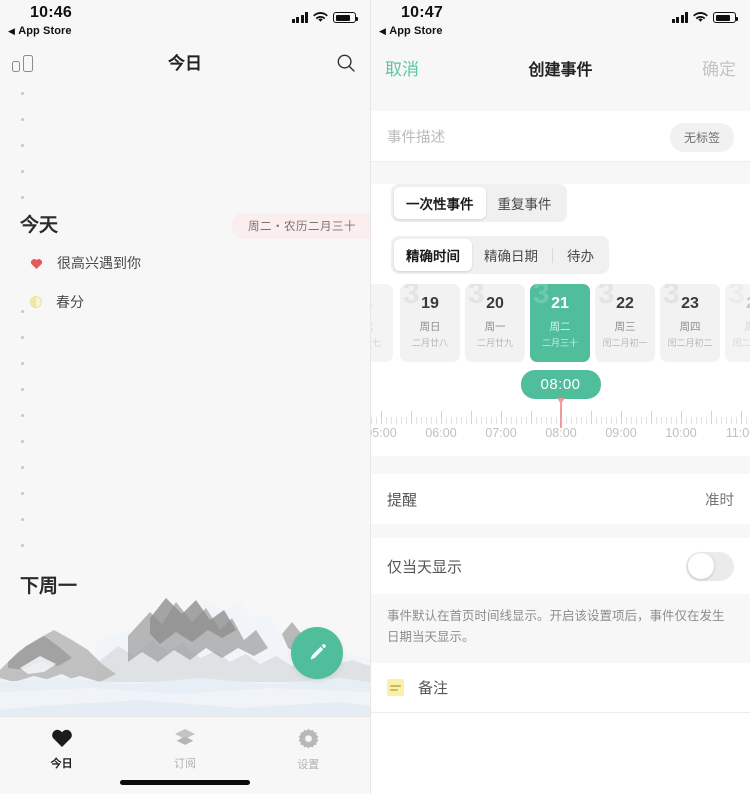  What do you see at coordinates (301, 226) in the screenshot?
I see `today-date-badge: 周二・农历二月三十` at bounding box center [301, 226].